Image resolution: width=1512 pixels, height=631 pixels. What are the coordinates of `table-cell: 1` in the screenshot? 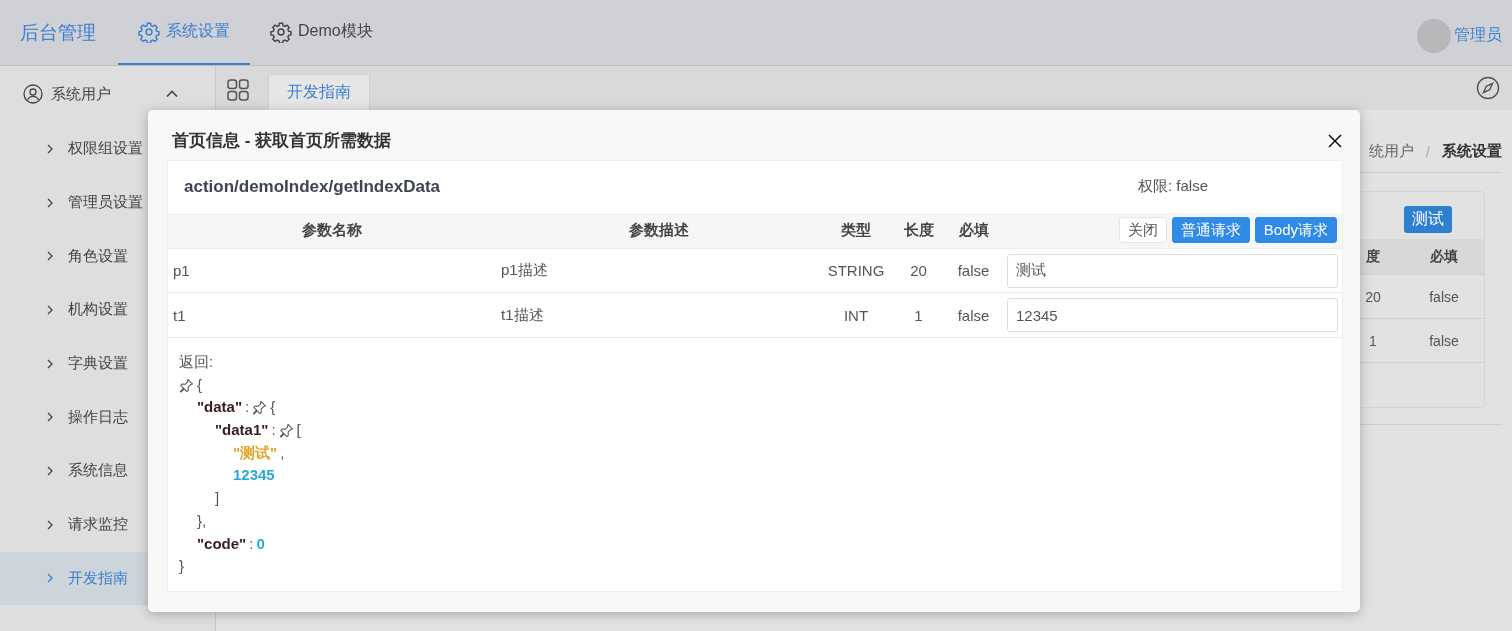 It's located at (918, 315).